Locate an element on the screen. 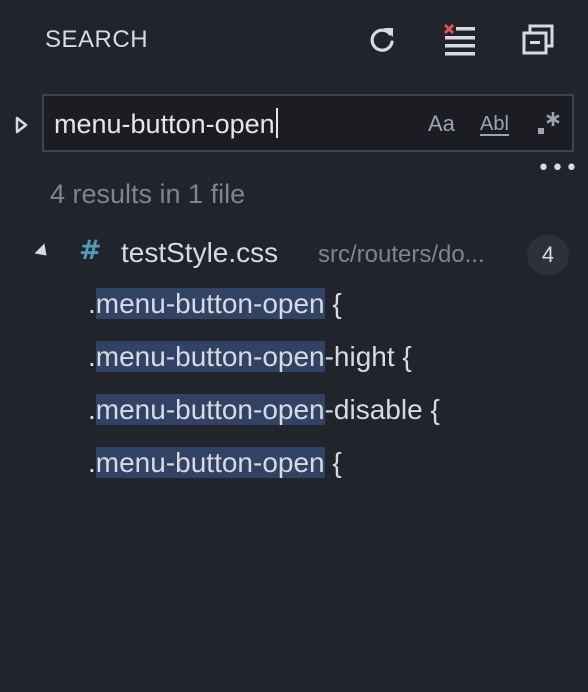 This screenshot has height=692, width=588. search-input-value: menu-button-open is located at coordinates (164, 124).